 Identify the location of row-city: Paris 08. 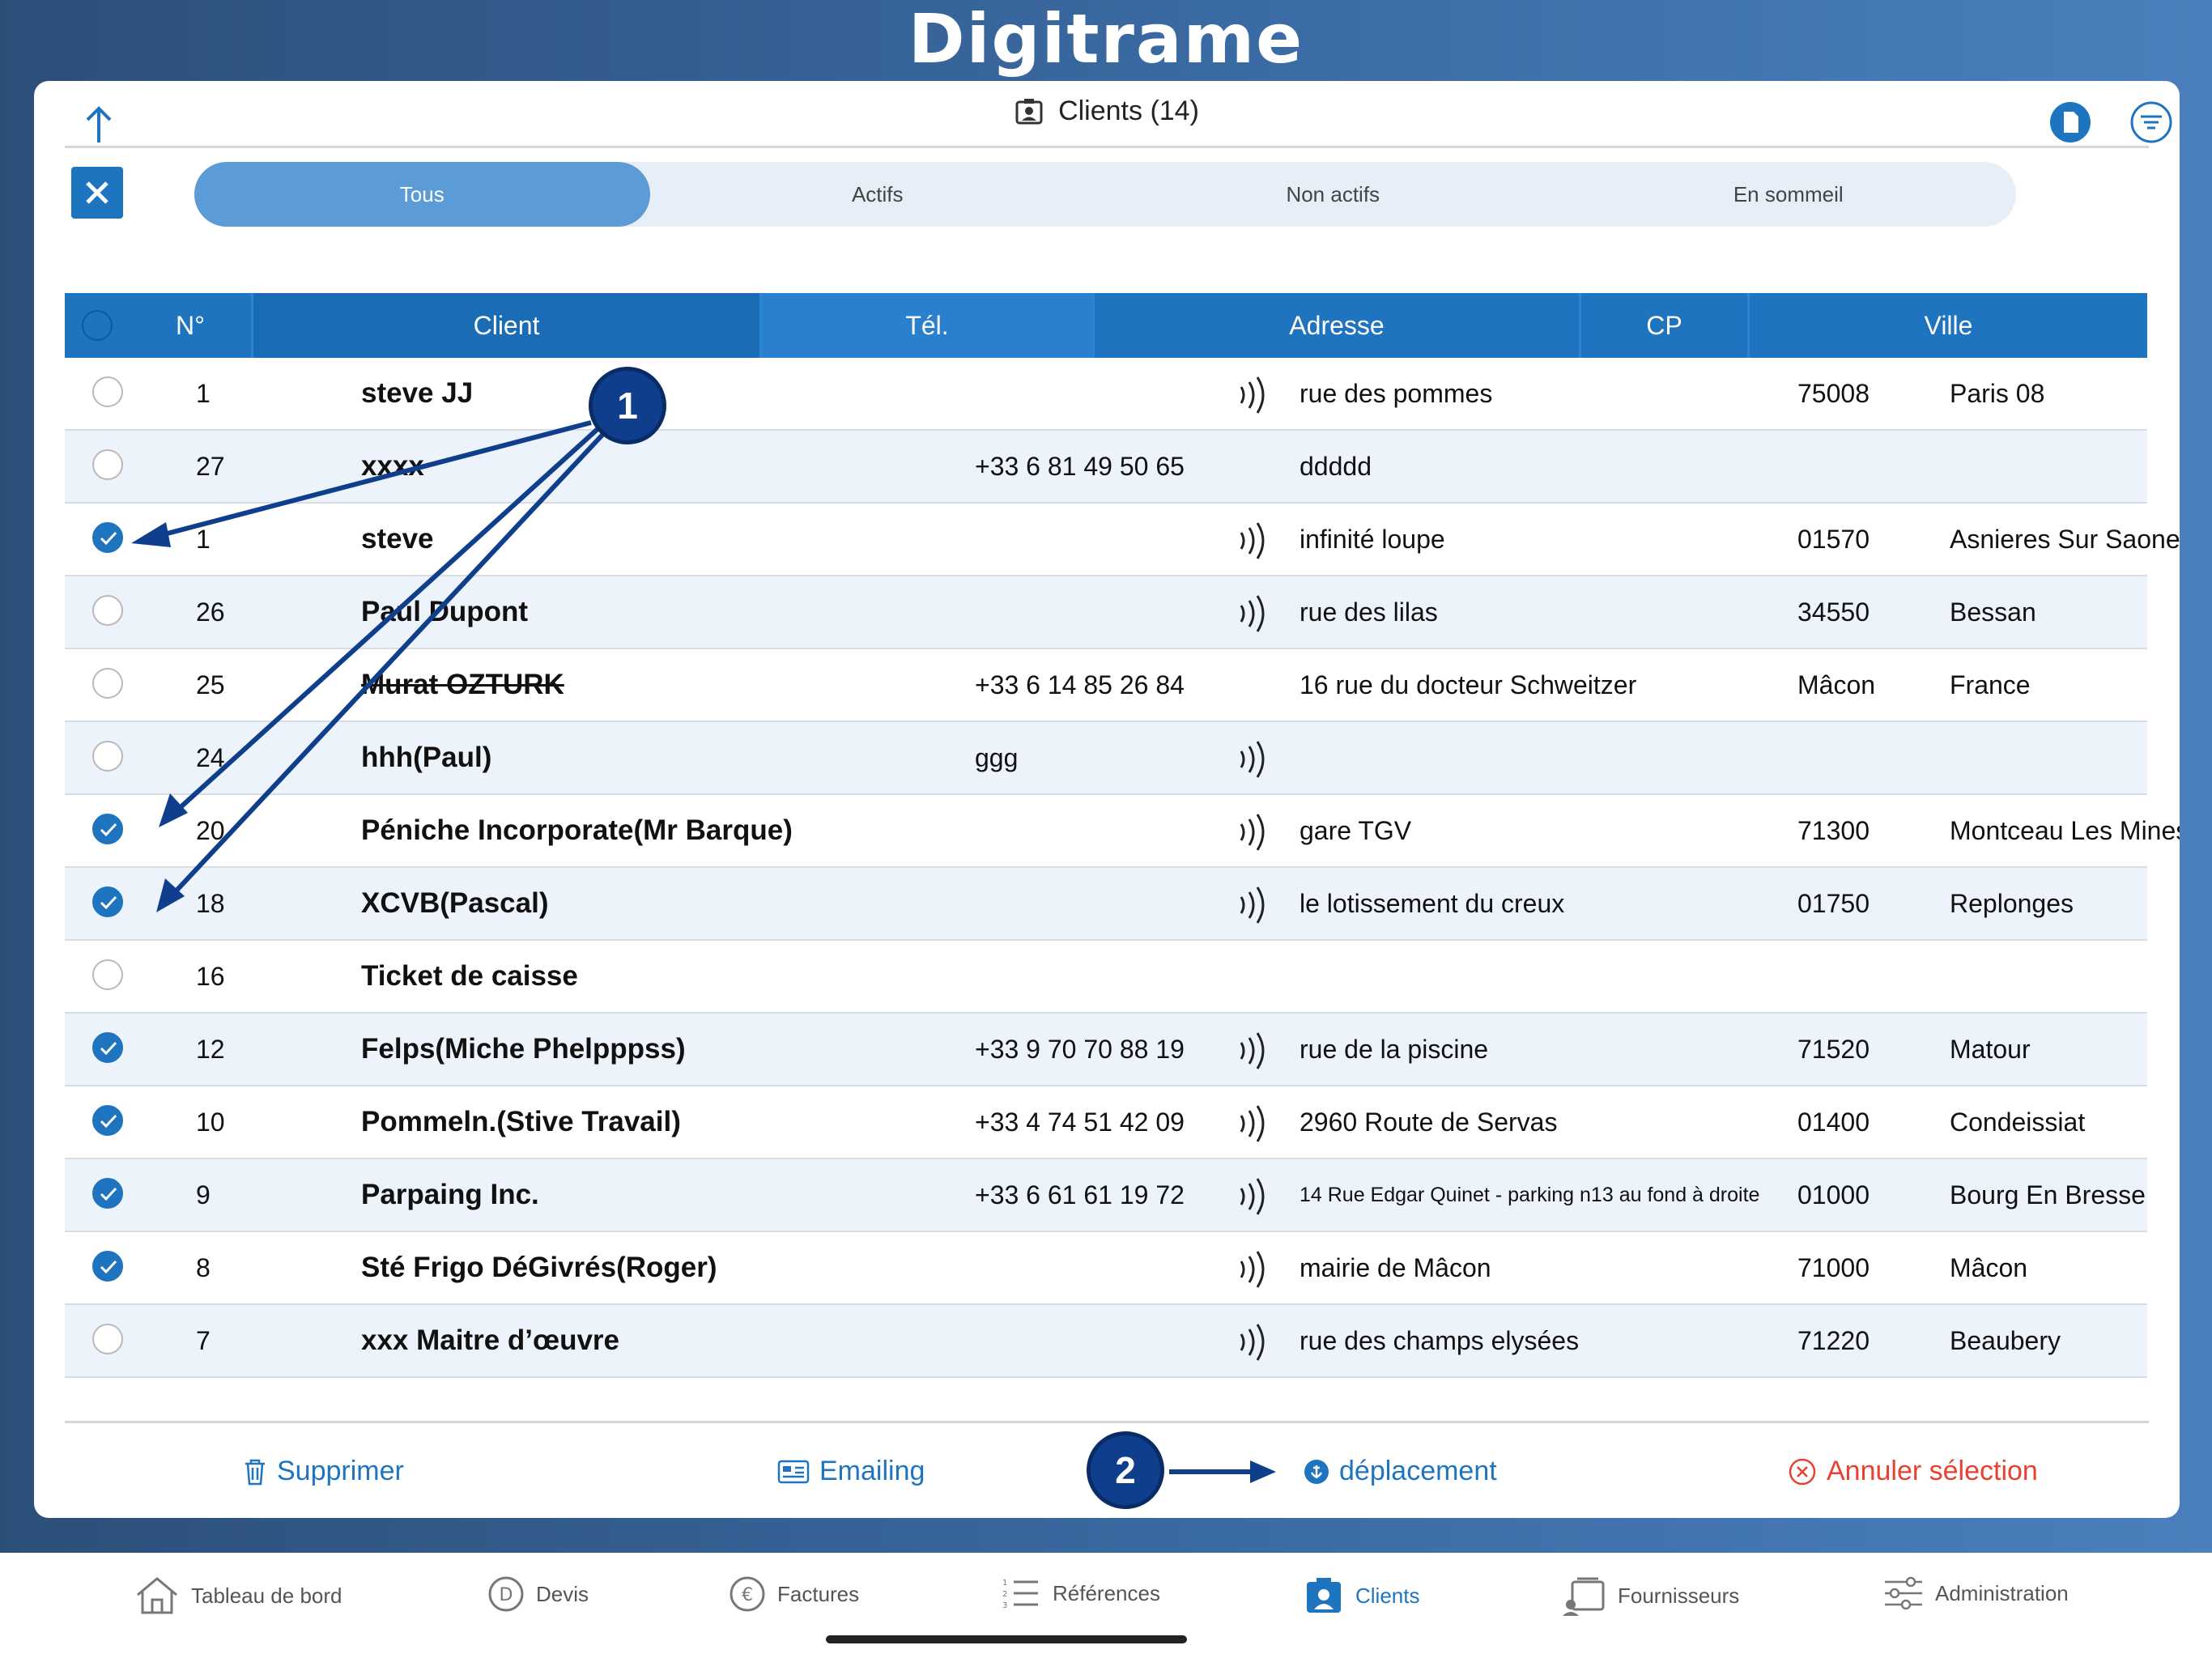
(1998, 393).